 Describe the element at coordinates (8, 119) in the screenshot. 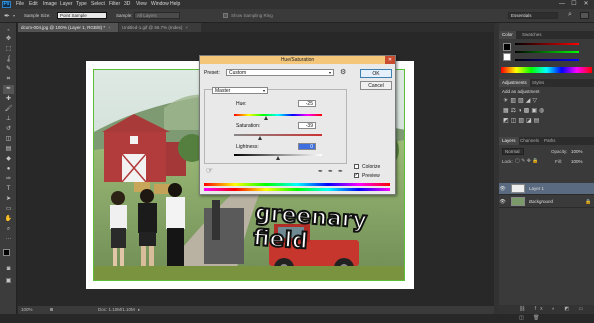

I see `clone-stamp-tool-icon: ⊥` at that location.